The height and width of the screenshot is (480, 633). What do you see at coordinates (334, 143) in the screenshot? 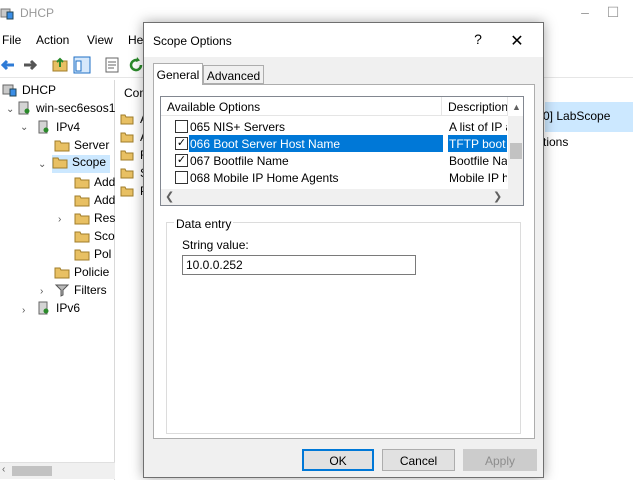
I see `option-row-066: ✓ 066 Boot Server Host Name TFTP boot s` at bounding box center [334, 143].